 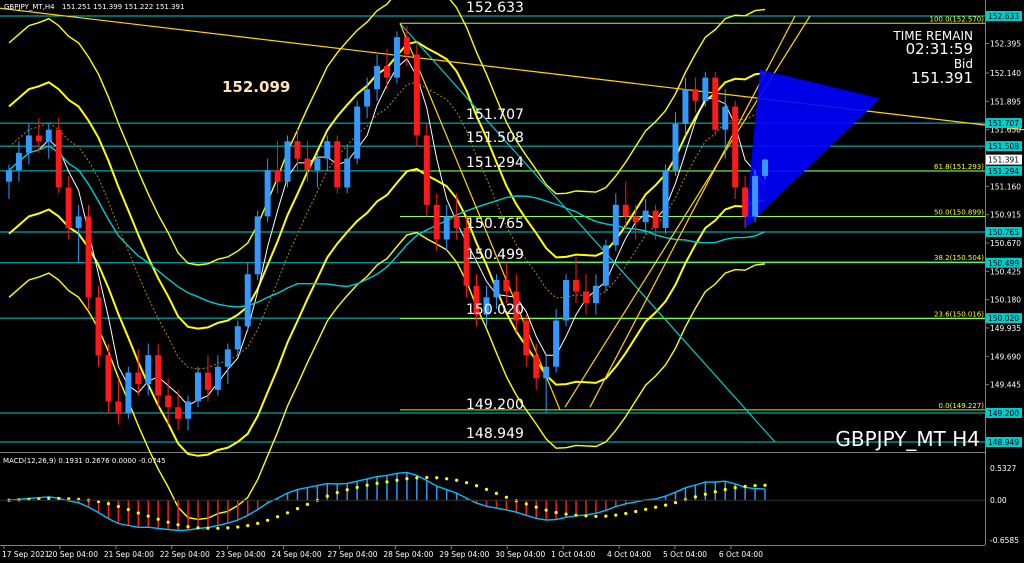 What do you see at coordinates (998, 500) in the screenshot?
I see `macd-tick-label: 0.00` at bounding box center [998, 500].